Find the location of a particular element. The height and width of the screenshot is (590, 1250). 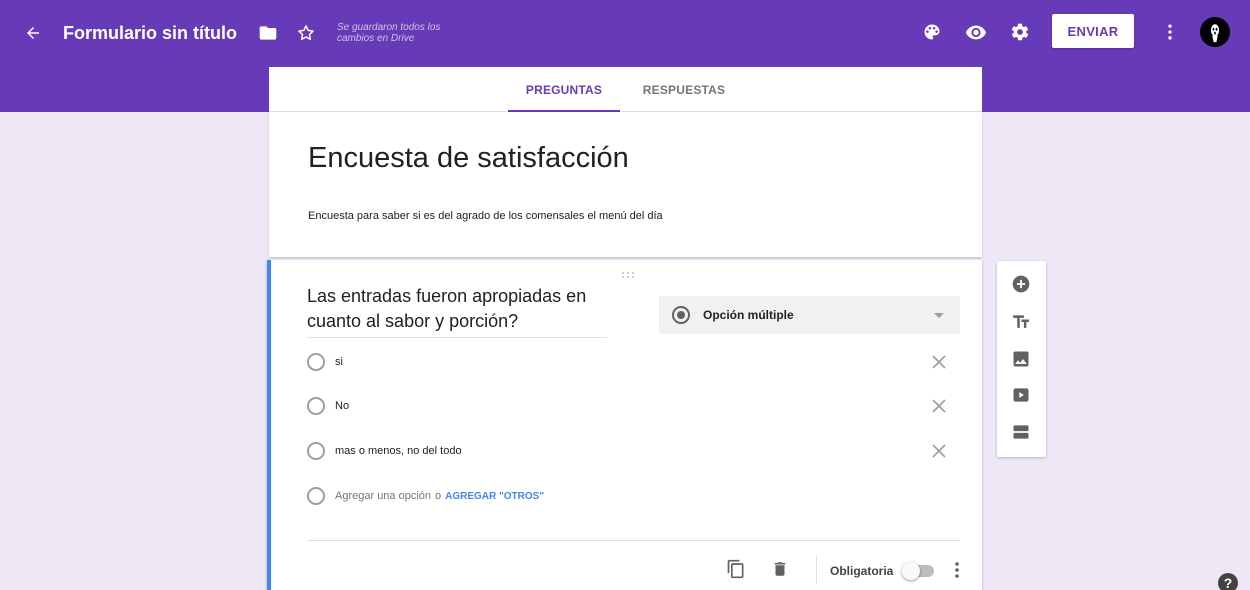

required-label: Obligatoria is located at coordinates (862, 571).